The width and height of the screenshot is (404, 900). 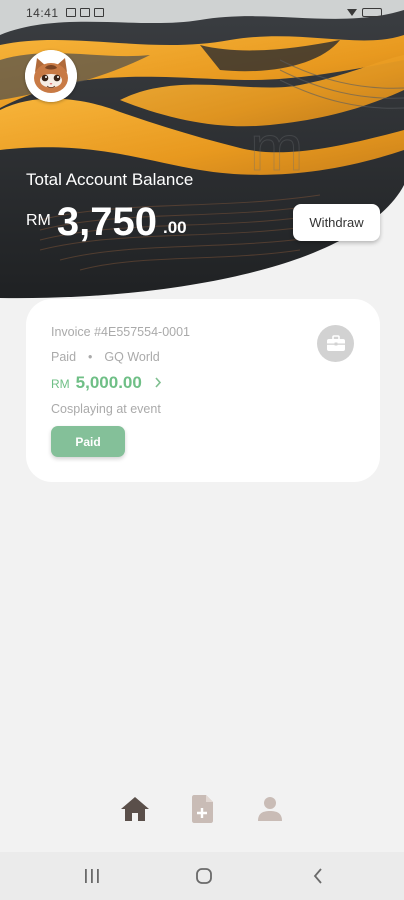 I want to click on cat-avatar-icon, so click(x=51, y=76).